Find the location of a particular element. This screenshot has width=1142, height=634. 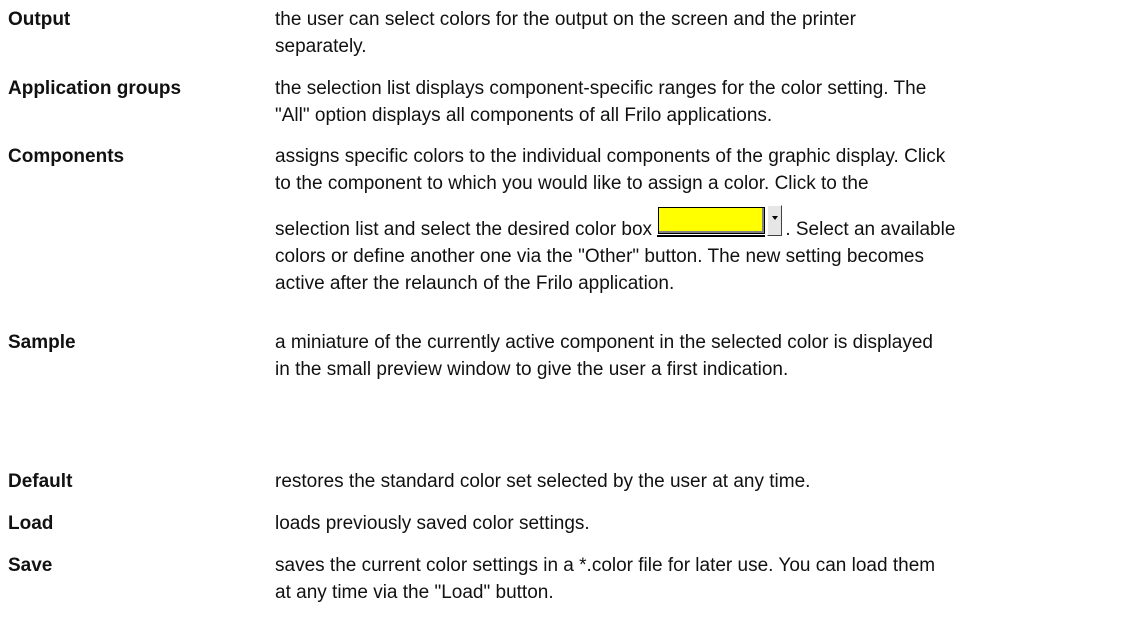

color-swatch is located at coordinates (712, 220).